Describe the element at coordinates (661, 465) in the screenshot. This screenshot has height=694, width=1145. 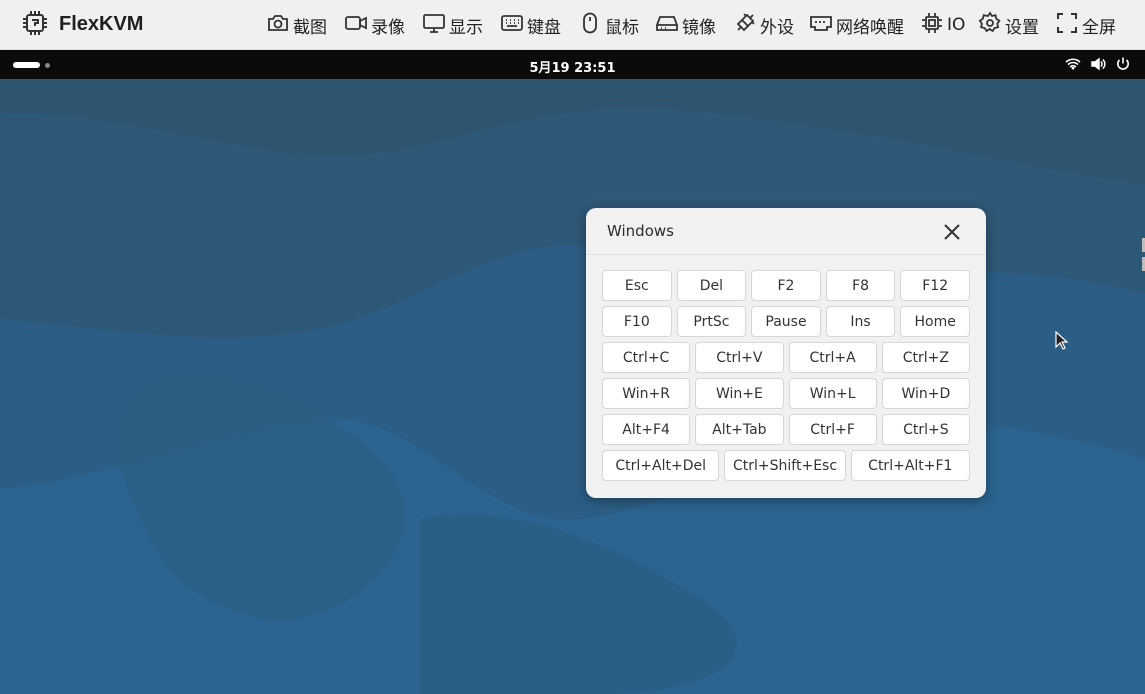
I see `key-ctrl-alt-del-button: Ctrl+Alt+Del` at that location.